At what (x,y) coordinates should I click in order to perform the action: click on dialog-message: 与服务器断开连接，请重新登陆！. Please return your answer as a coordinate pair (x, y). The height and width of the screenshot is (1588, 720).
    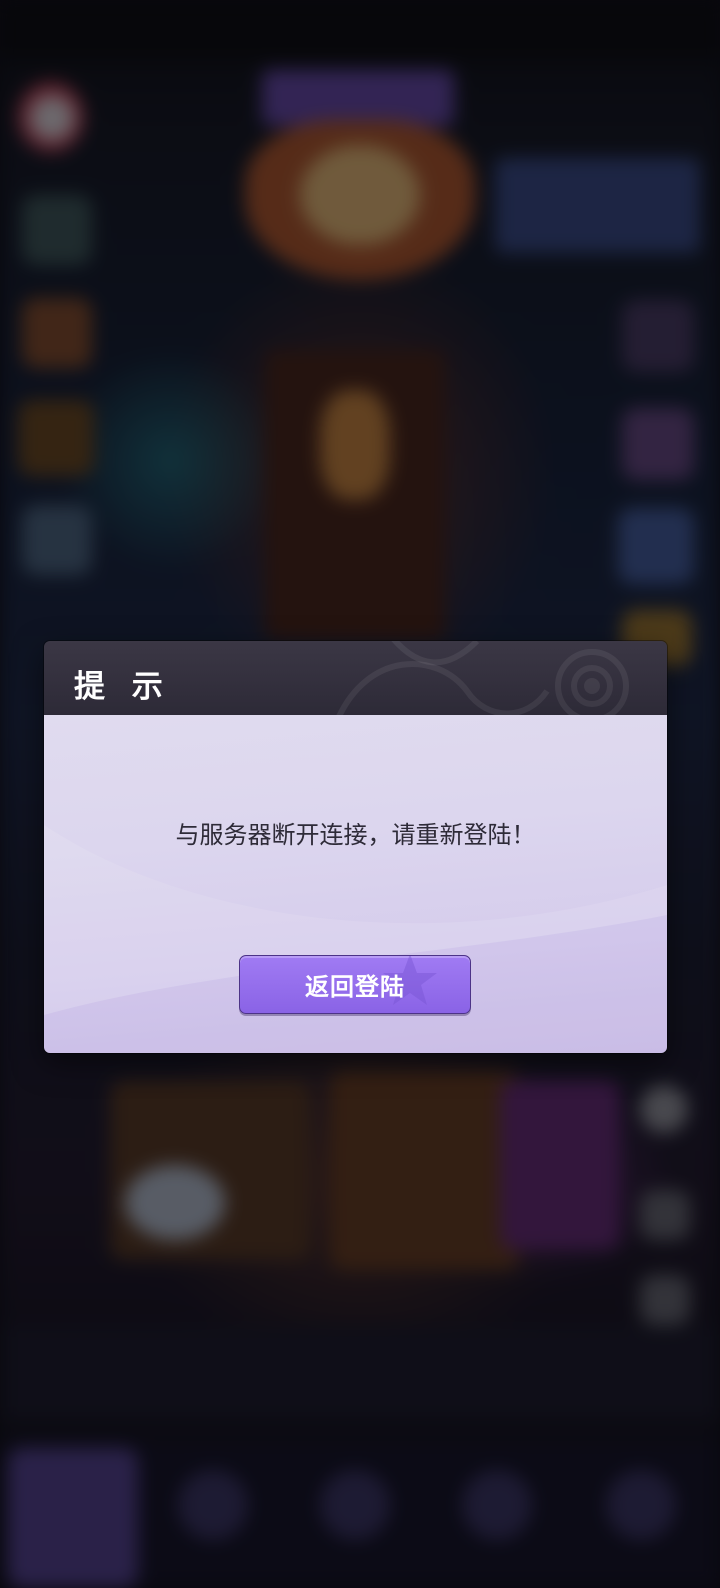
    Looking at the image, I should click on (355, 835).